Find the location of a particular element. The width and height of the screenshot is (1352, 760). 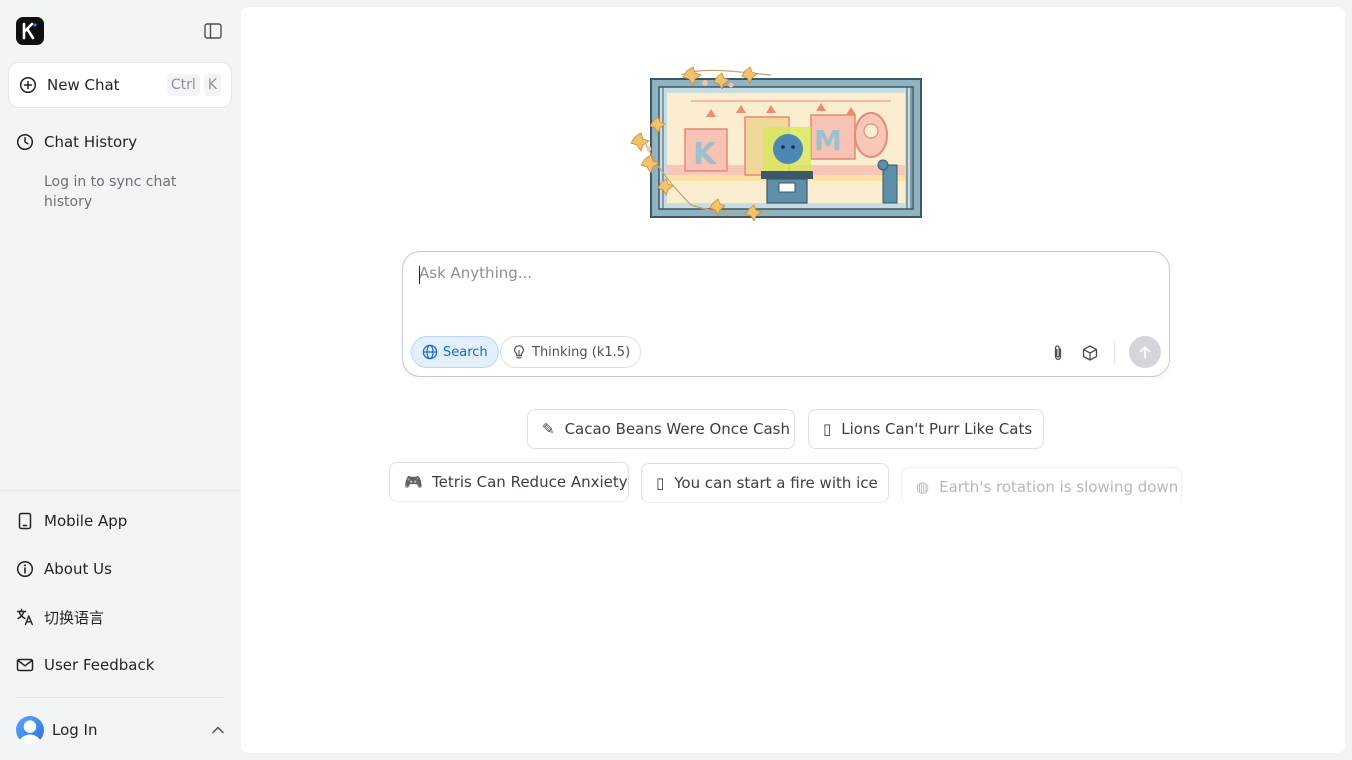

kimi-logo-icon is located at coordinates (29, 31).